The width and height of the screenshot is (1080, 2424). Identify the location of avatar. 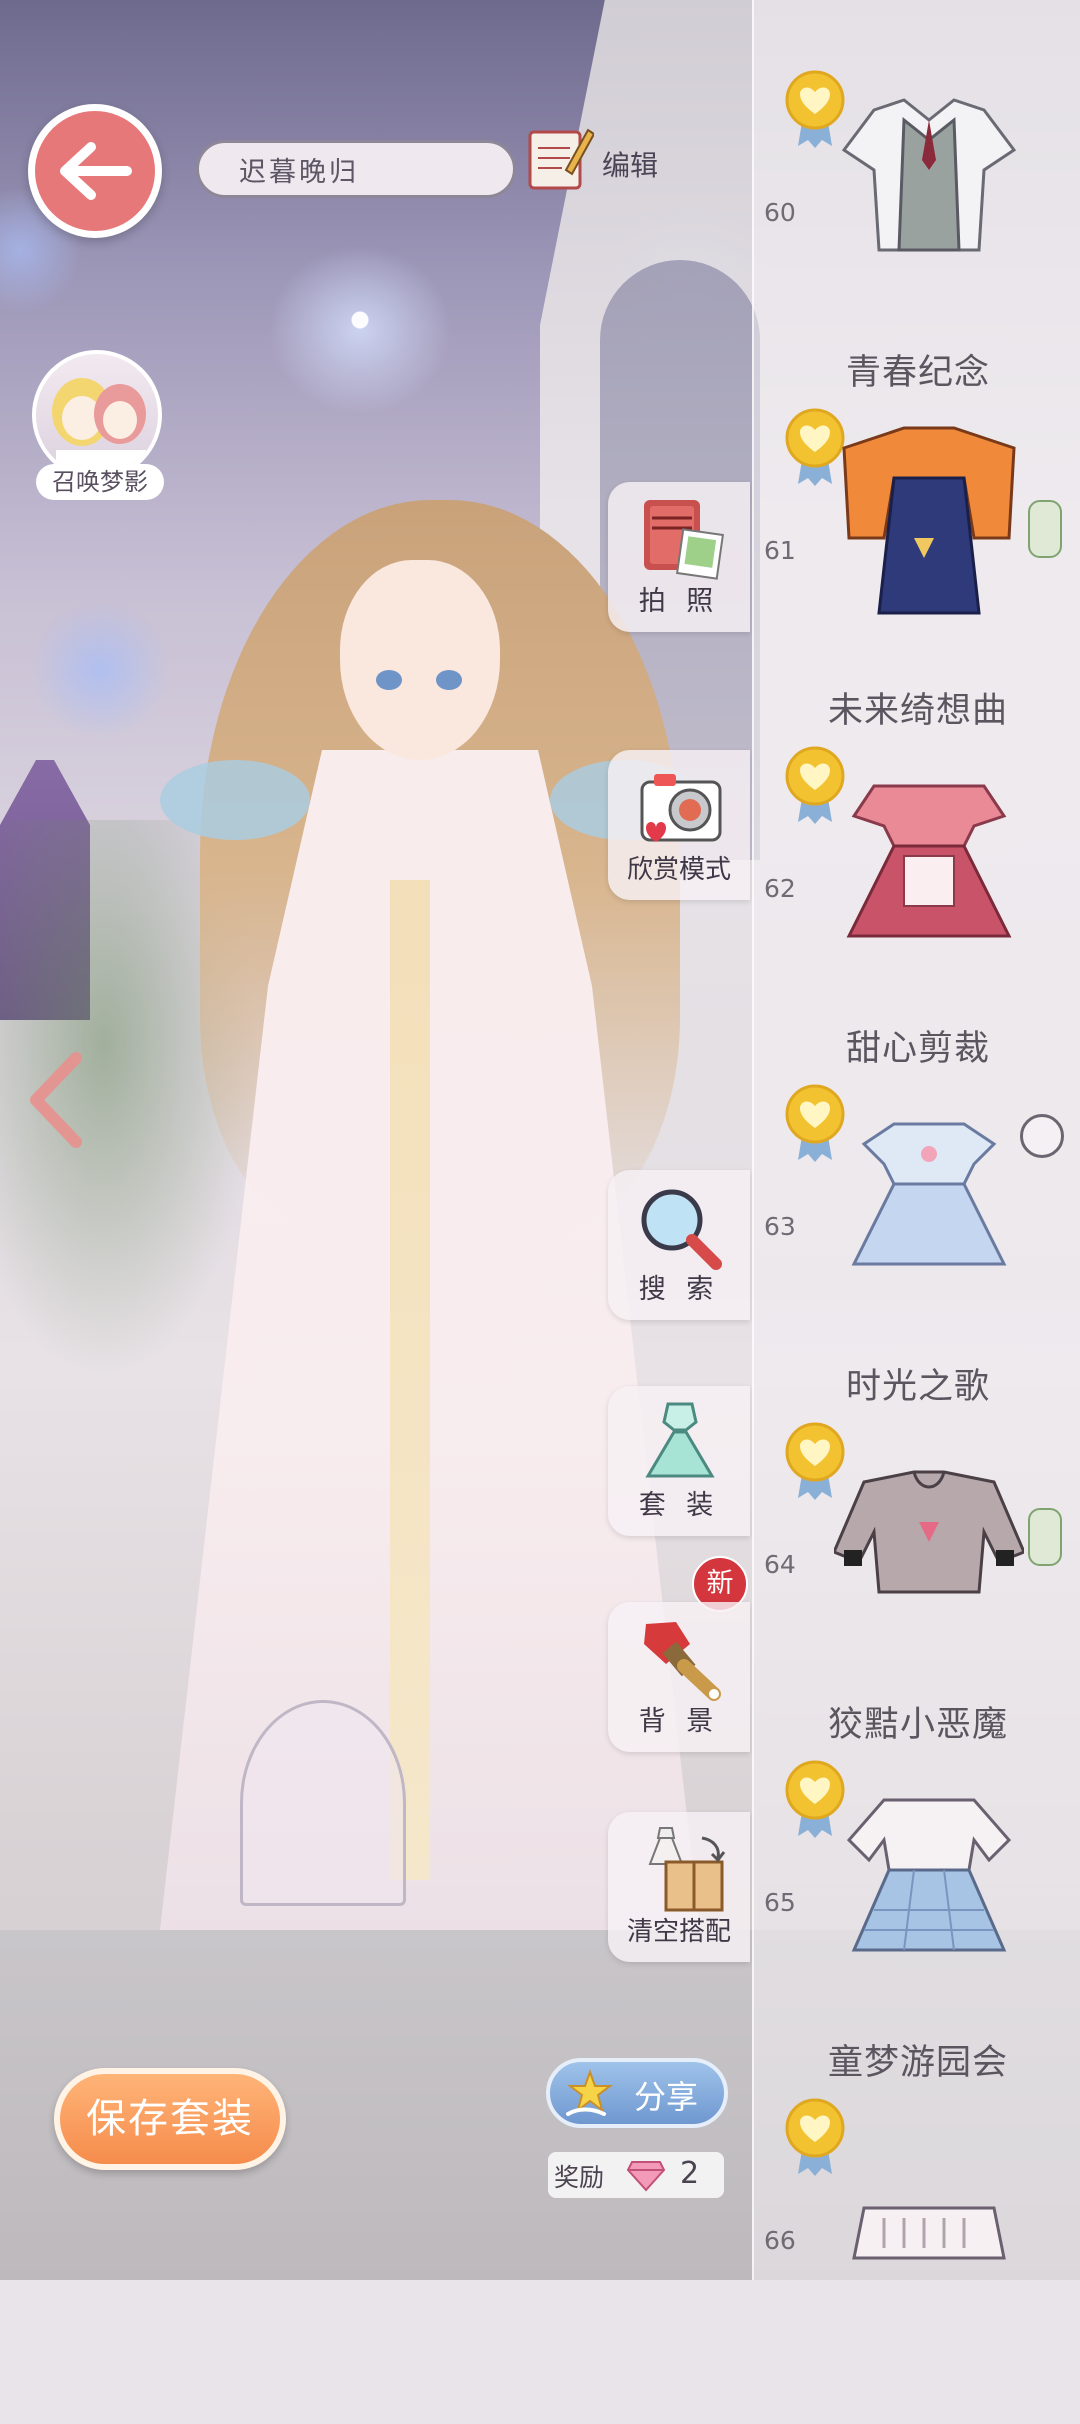
(97, 415).